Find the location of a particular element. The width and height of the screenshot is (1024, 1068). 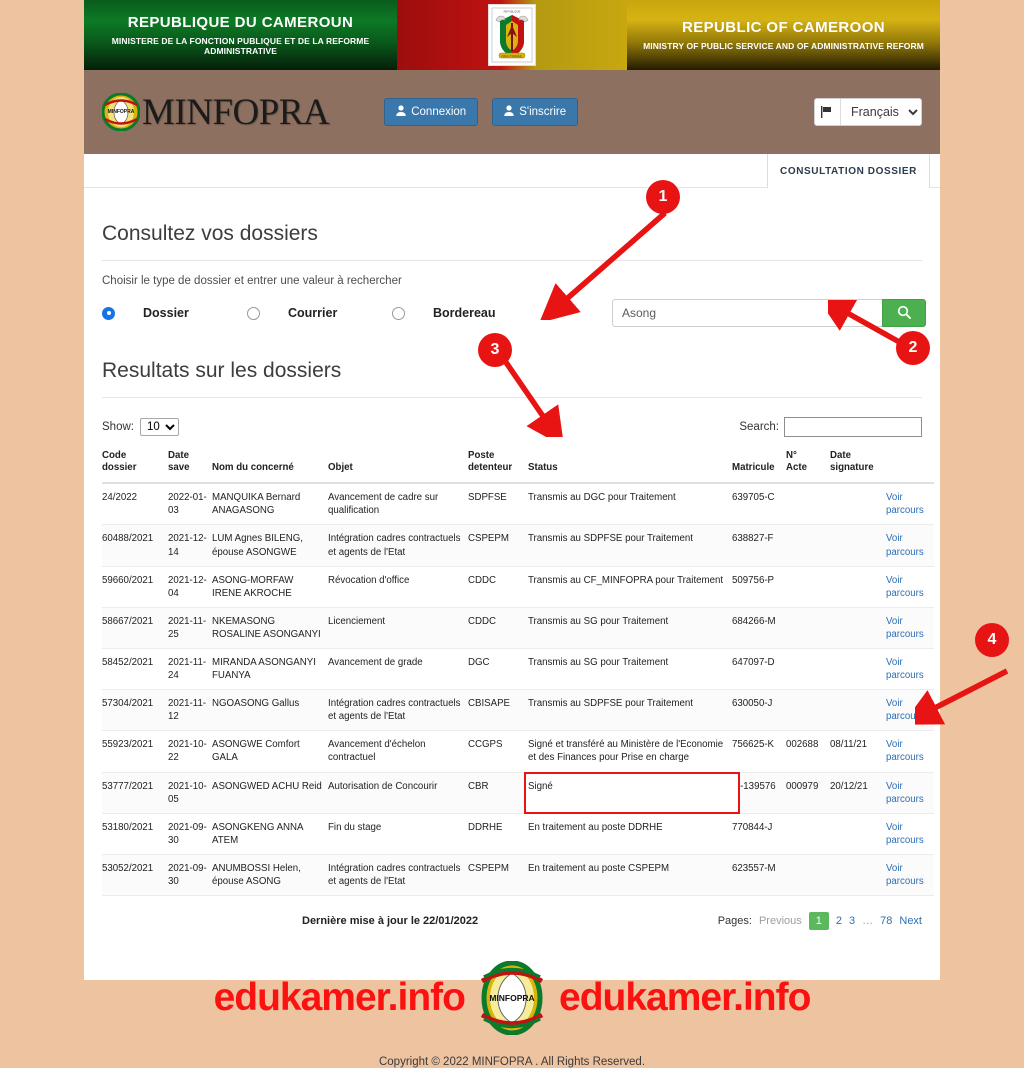

pagination-page-1: 1 is located at coordinates (818, 921).